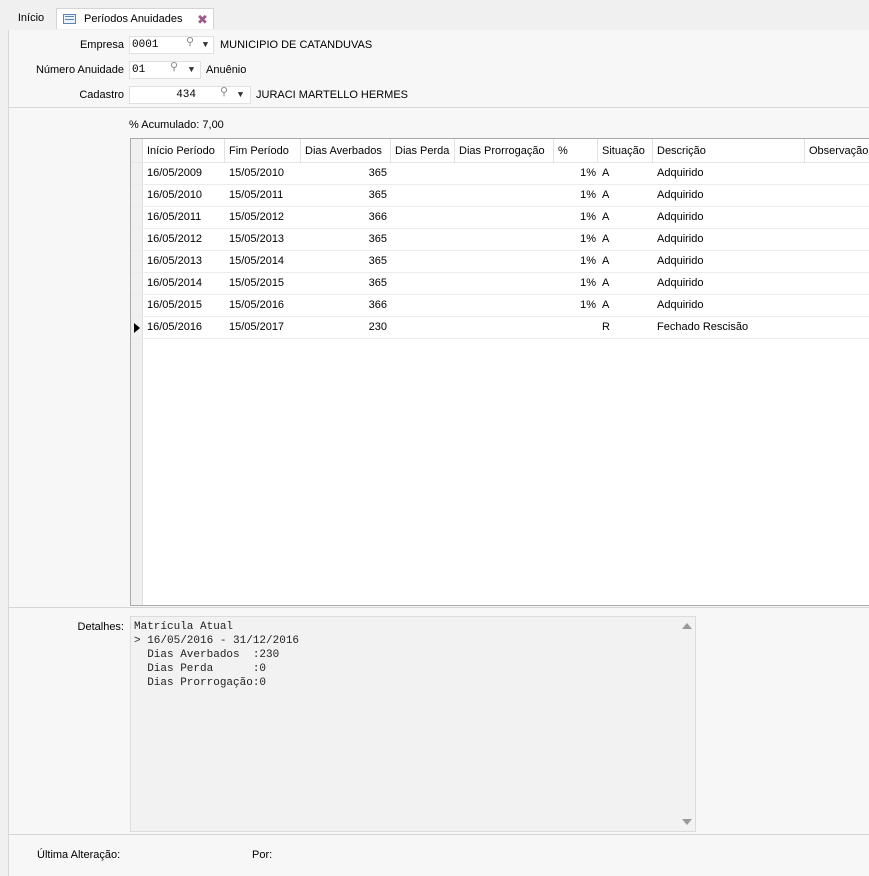 The image size is (869, 876). Describe the element at coordinates (344, 327) in the screenshot. I see `cell-averbados: 230` at that location.